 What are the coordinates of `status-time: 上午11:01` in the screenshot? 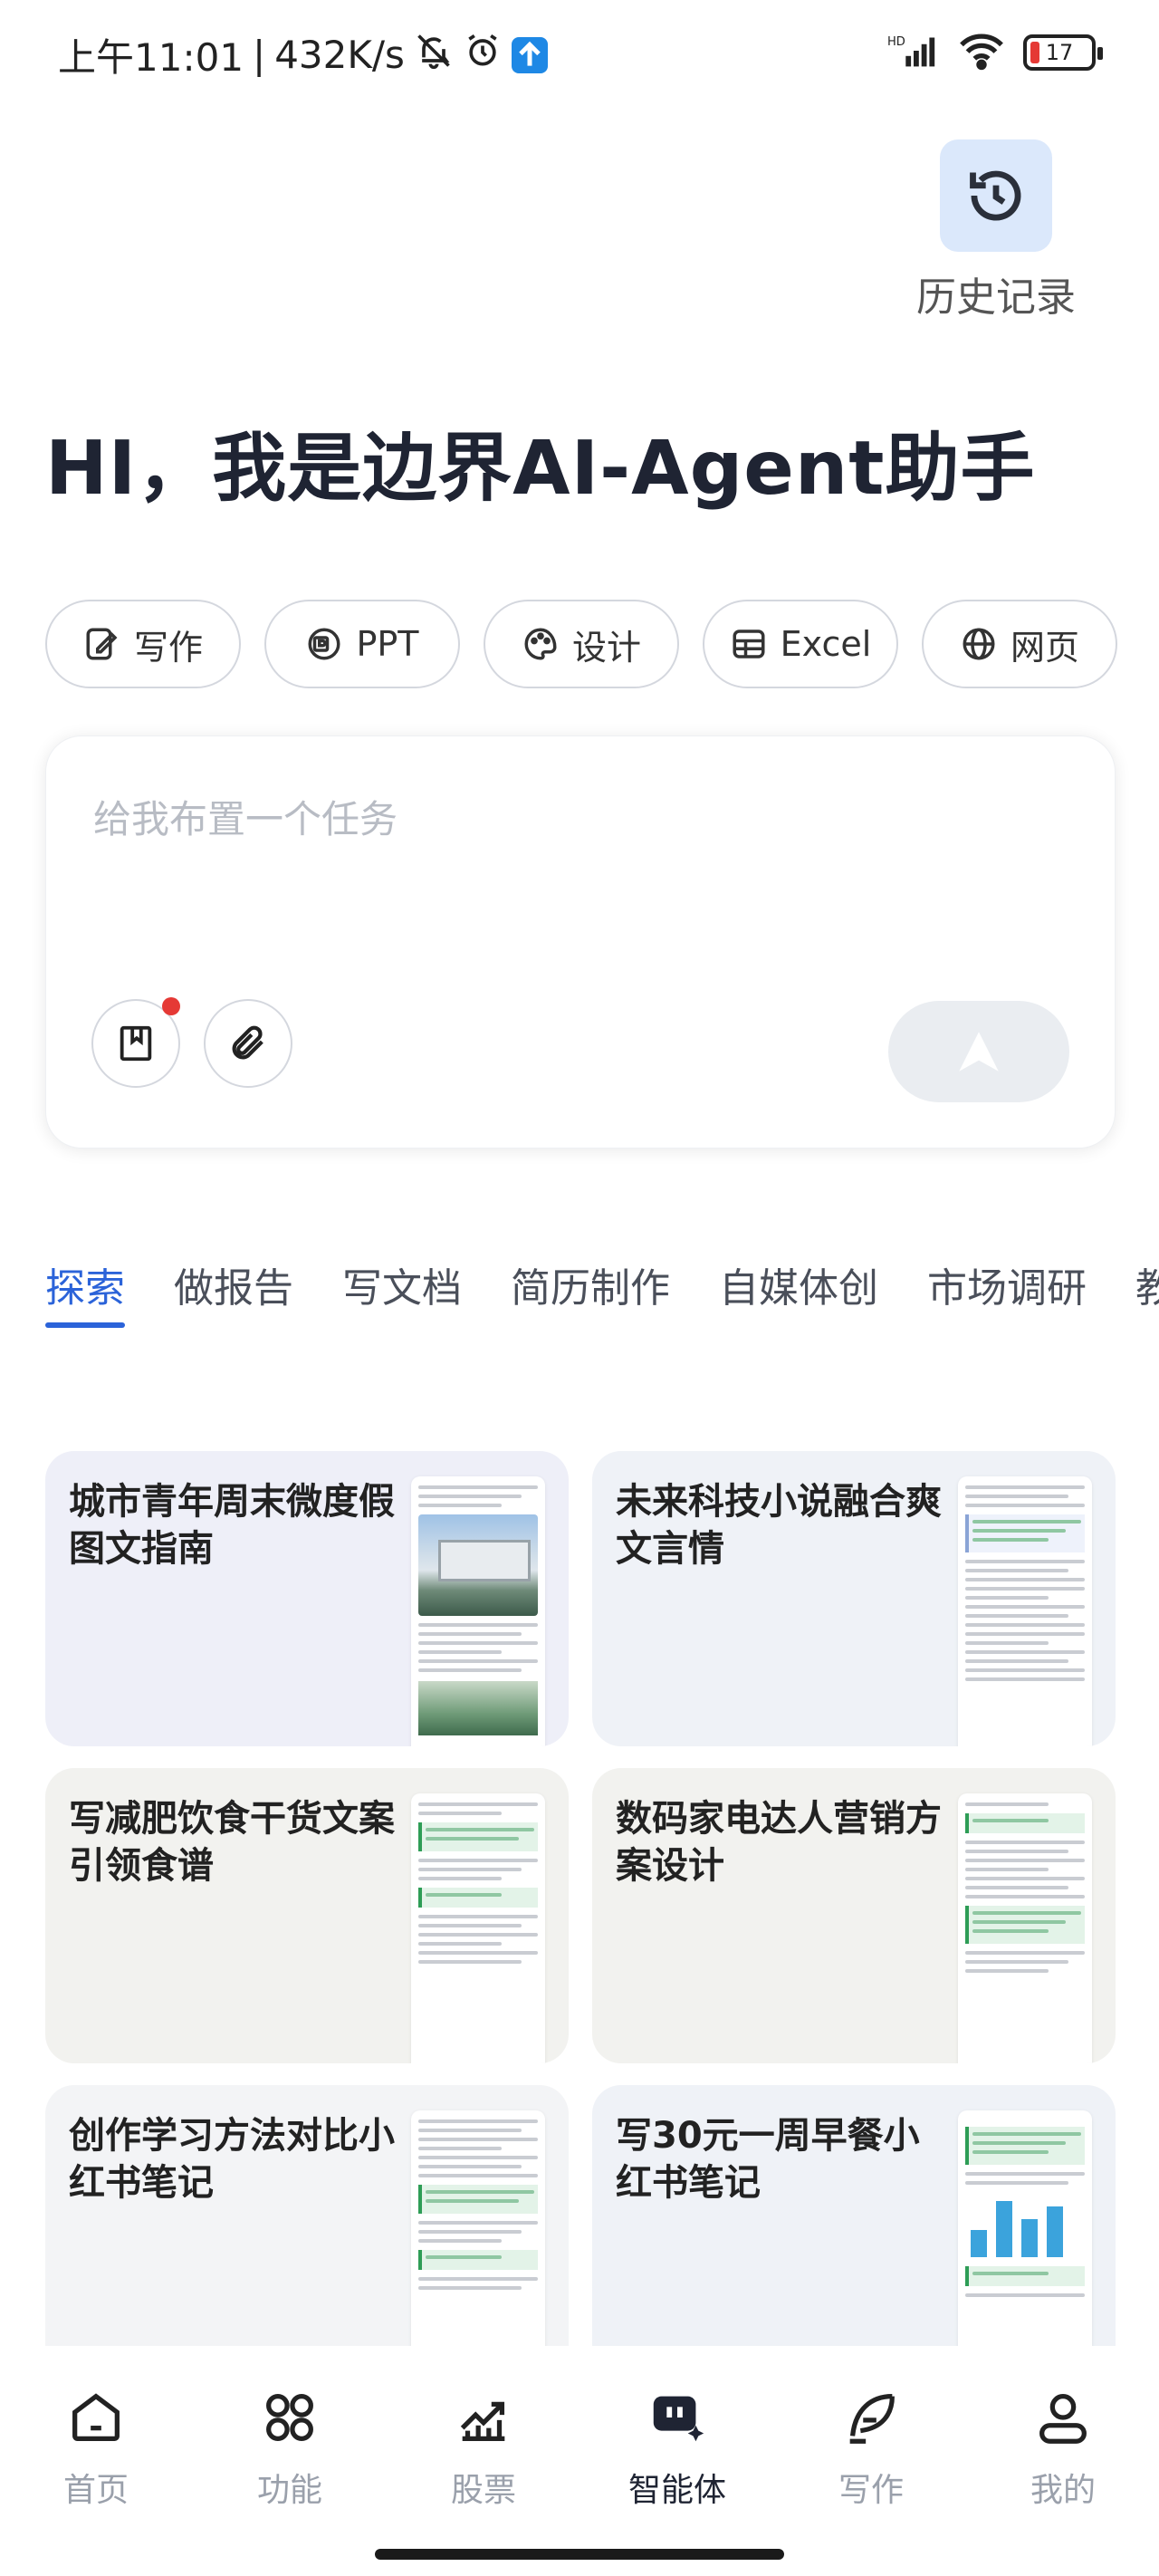 It's located at (151, 57).